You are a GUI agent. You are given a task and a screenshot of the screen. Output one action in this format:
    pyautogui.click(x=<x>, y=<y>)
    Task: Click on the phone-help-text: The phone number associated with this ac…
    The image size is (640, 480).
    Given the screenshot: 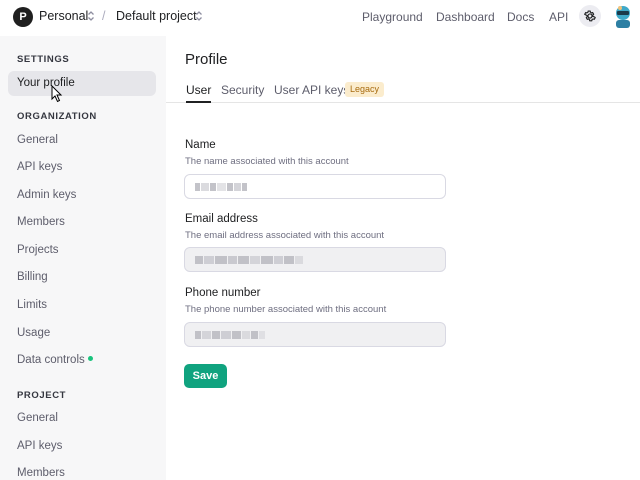 What is the action you would take?
    pyautogui.click(x=286, y=309)
    